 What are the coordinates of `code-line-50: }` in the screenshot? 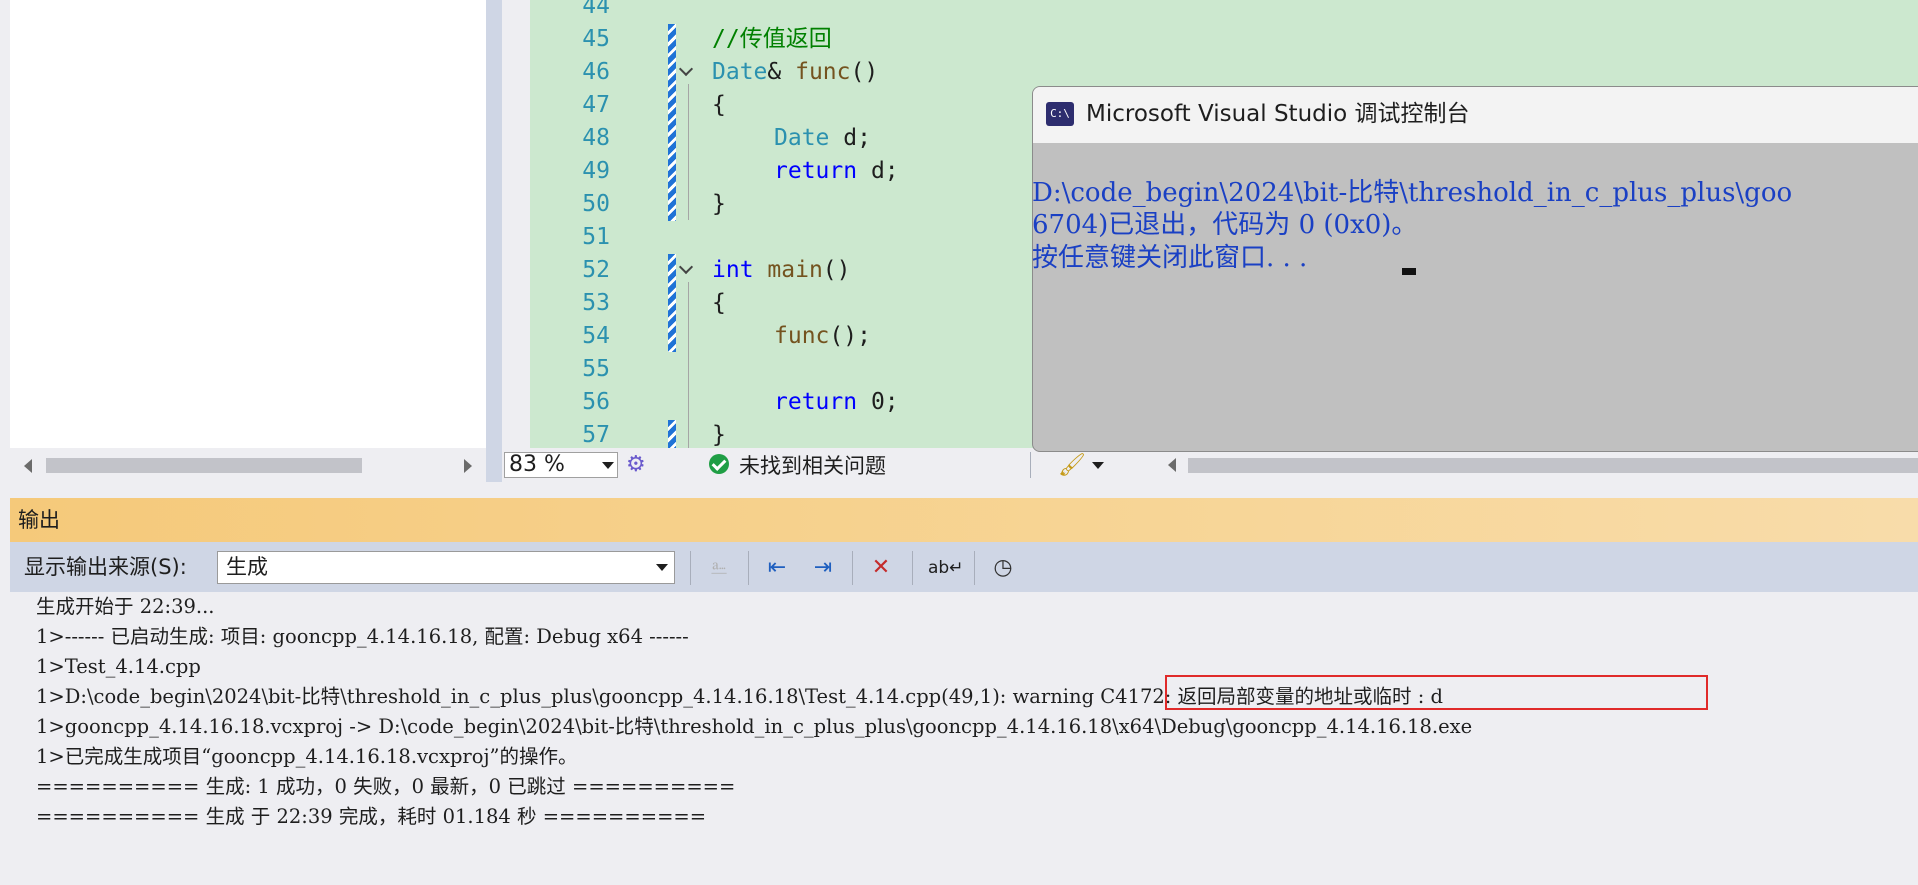 It's located at (719, 204).